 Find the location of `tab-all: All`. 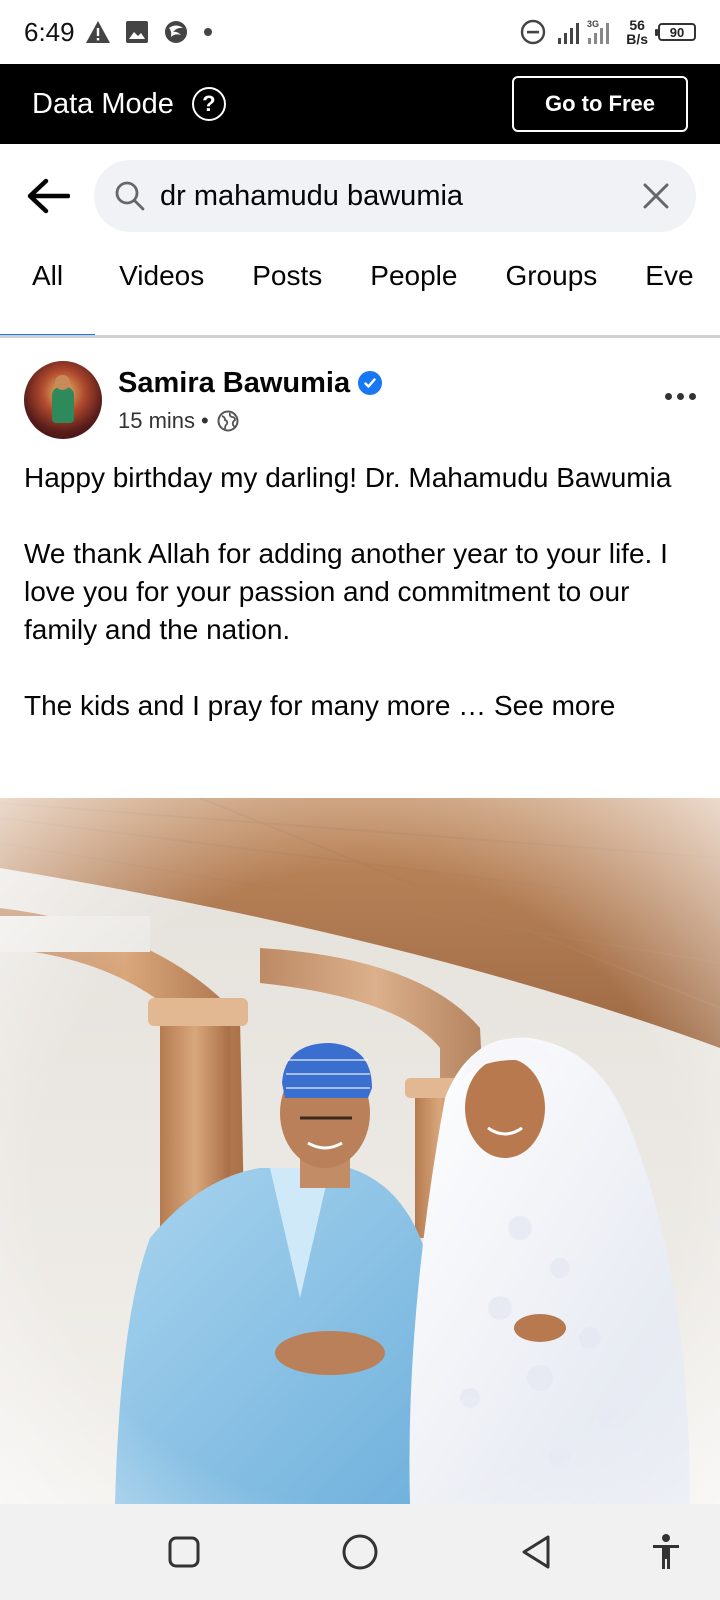

tab-all: All is located at coordinates (48, 291).